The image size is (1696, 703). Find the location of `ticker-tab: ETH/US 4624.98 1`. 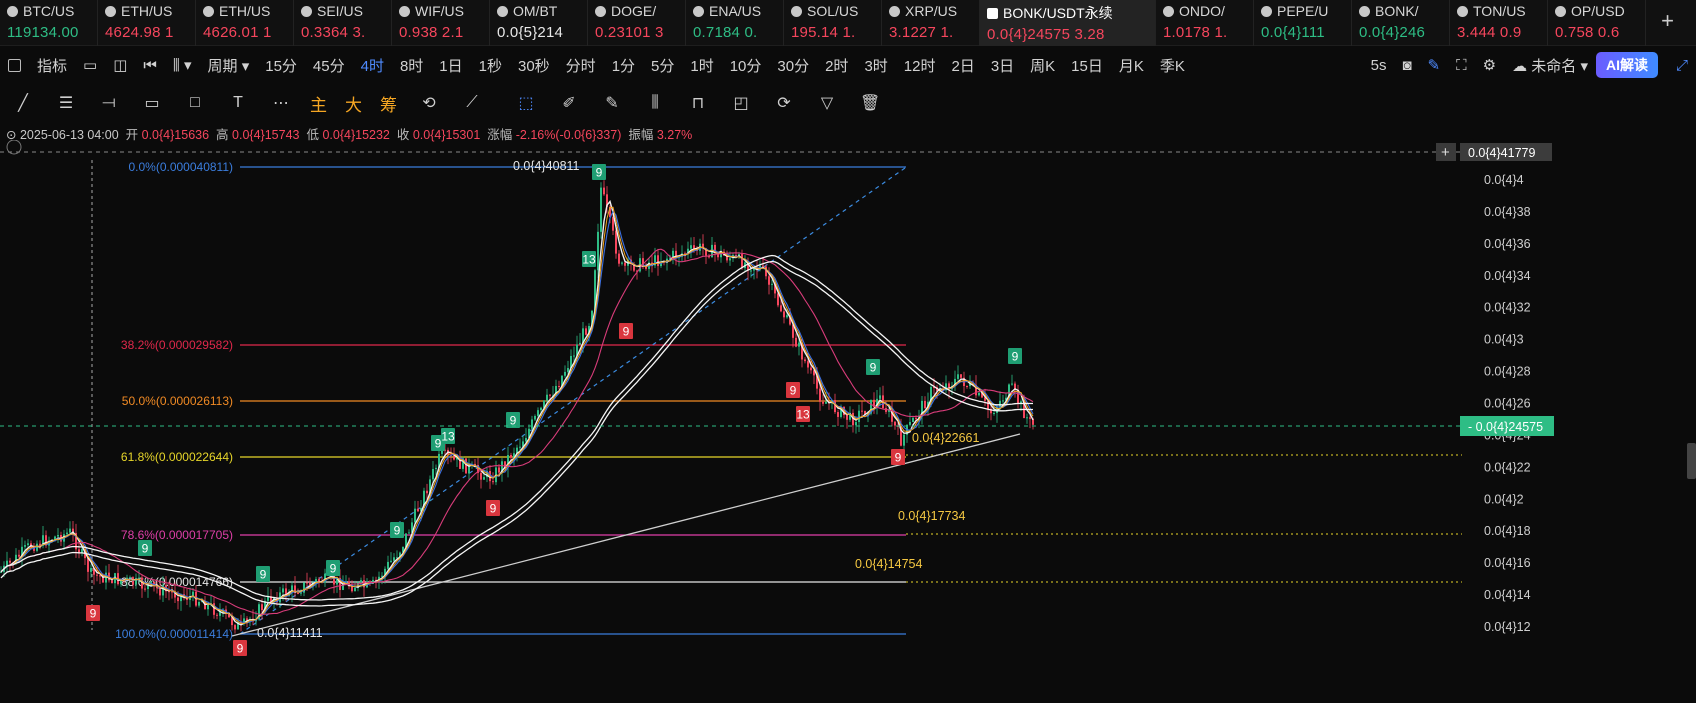

ticker-tab: ETH/US 4624.98 1 is located at coordinates (147, 23).